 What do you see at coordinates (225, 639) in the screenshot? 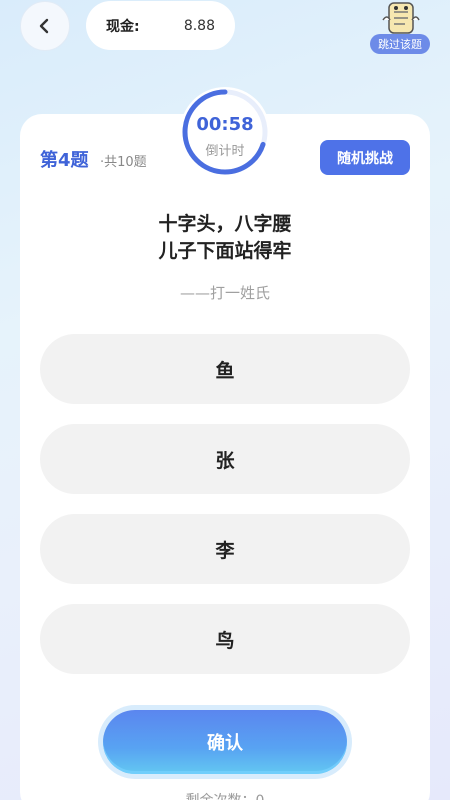
I see `option-d: 鸟` at bounding box center [225, 639].